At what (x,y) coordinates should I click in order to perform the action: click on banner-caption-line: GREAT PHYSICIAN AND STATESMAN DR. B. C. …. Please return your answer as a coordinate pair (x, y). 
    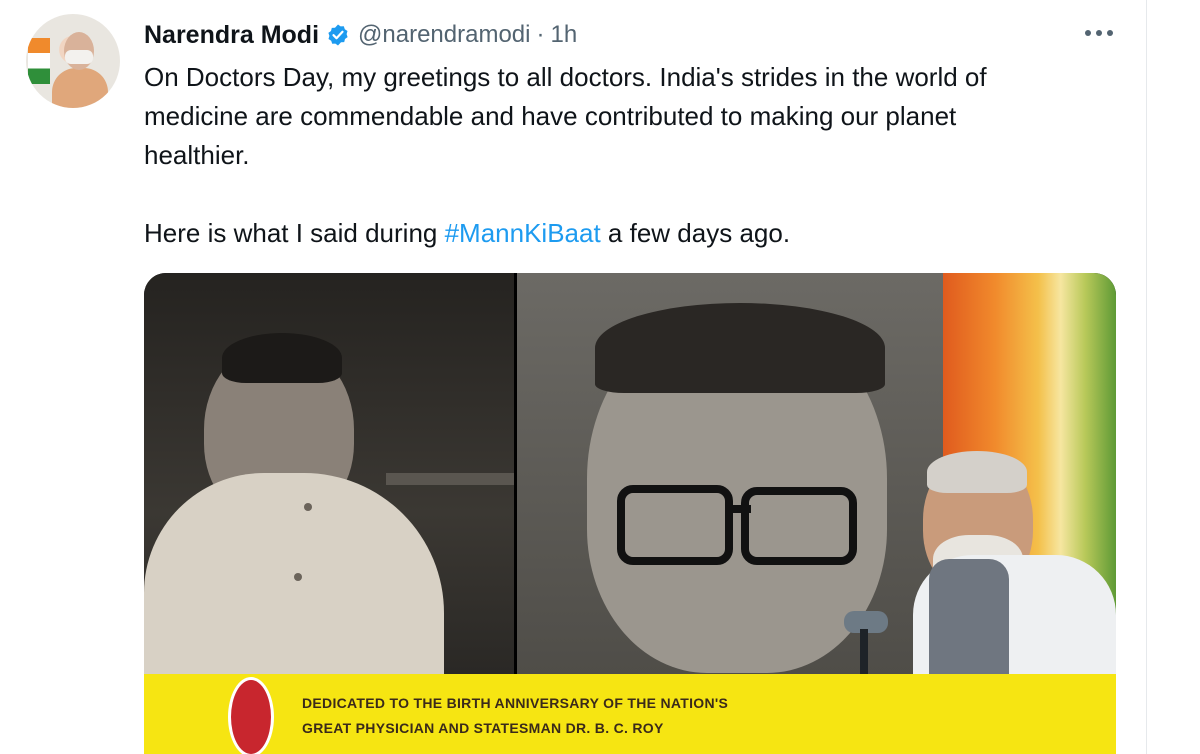
    Looking at the image, I should click on (483, 728).